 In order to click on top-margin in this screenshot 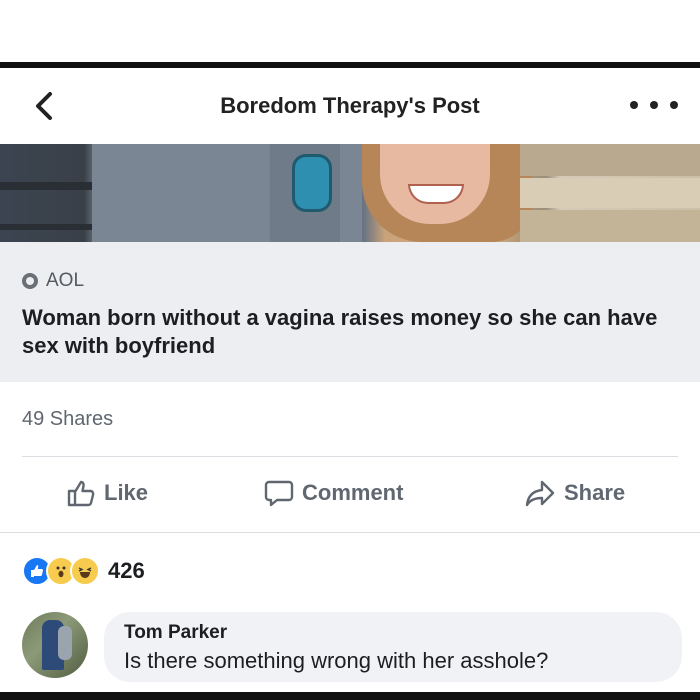, I will do `click(350, 31)`.